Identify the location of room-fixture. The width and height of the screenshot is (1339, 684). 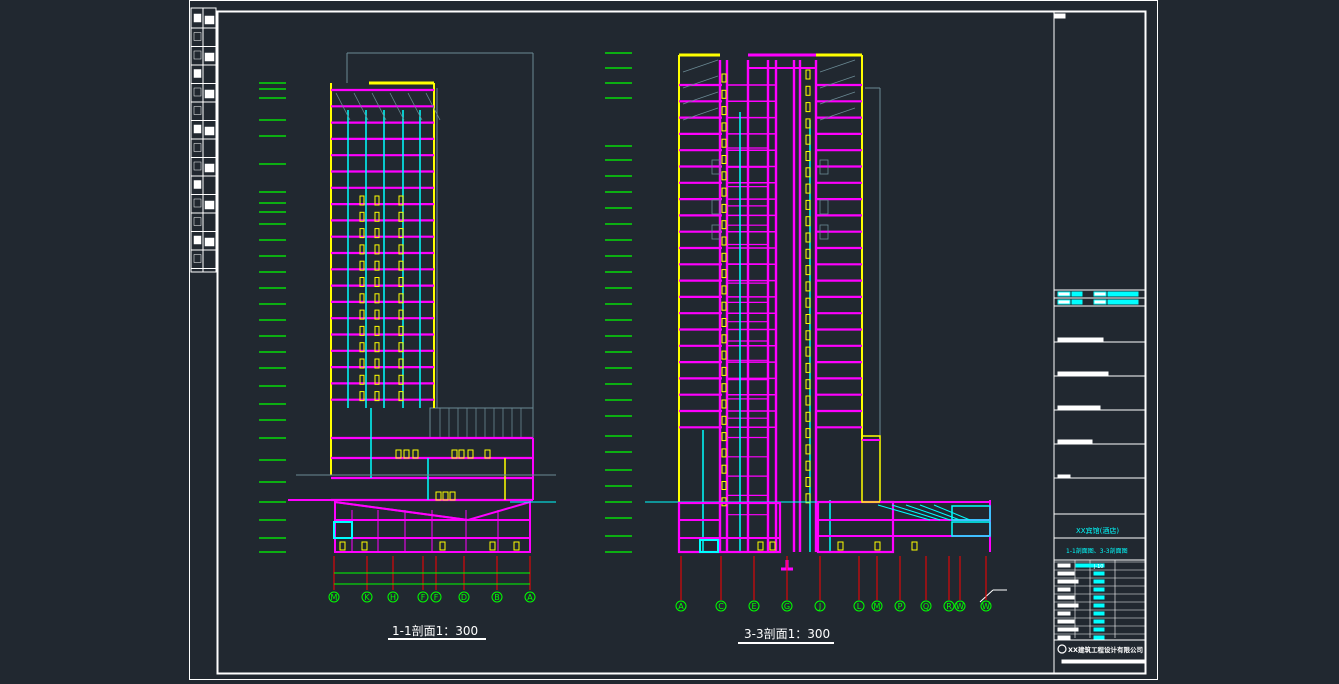
(824, 207).